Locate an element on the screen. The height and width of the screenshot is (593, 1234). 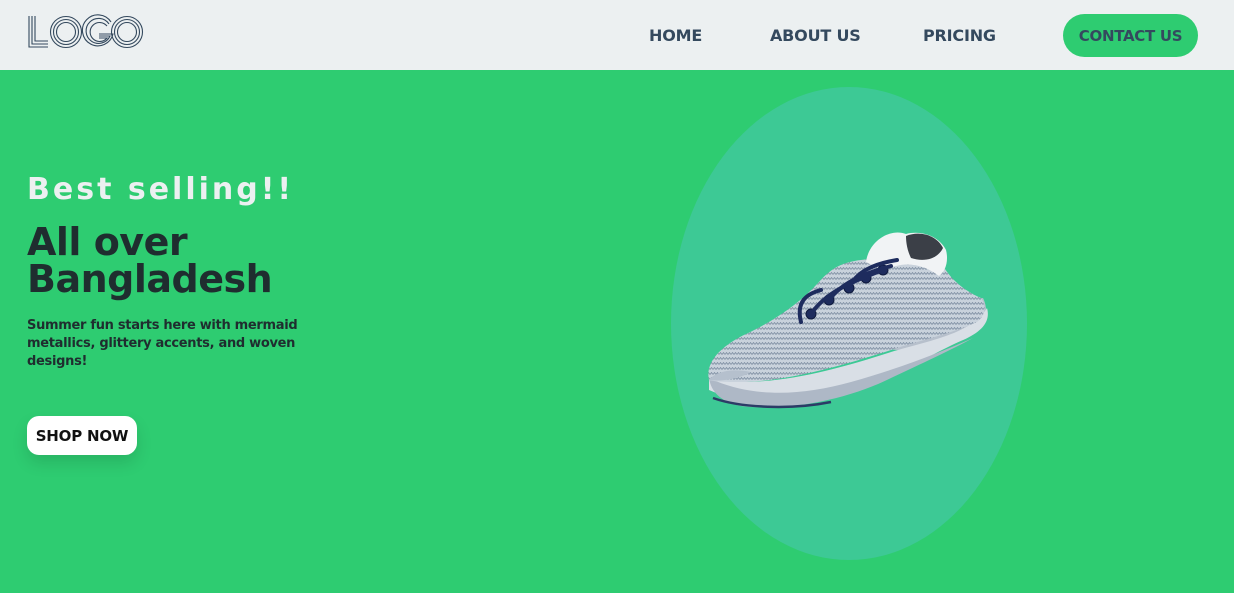
nav-link-about-us: ABOUT US is located at coordinates (815, 36).